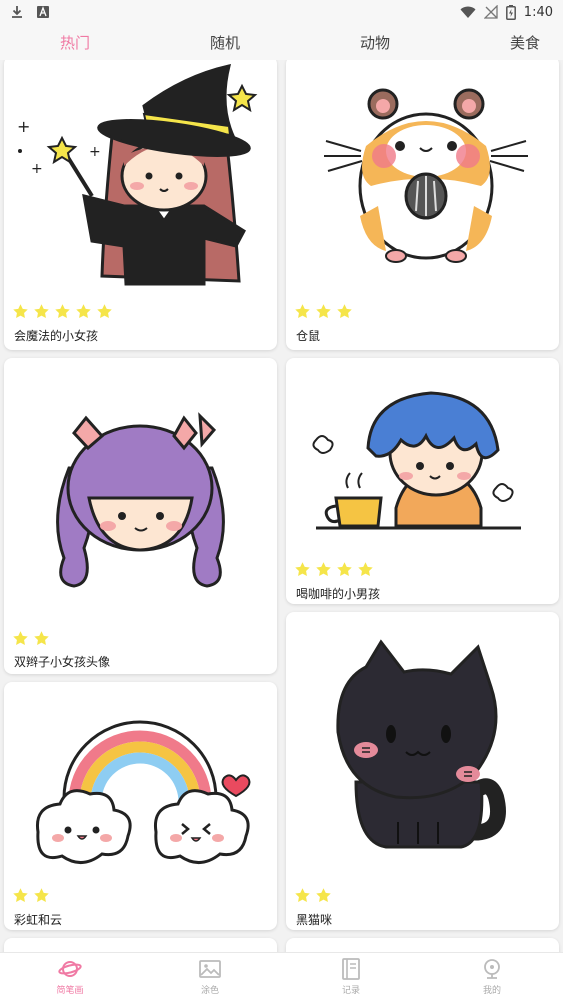 The height and width of the screenshot is (1002, 563). Describe the element at coordinates (416, 460) in the screenshot. I see `coffee-boy-drawing` at that location.